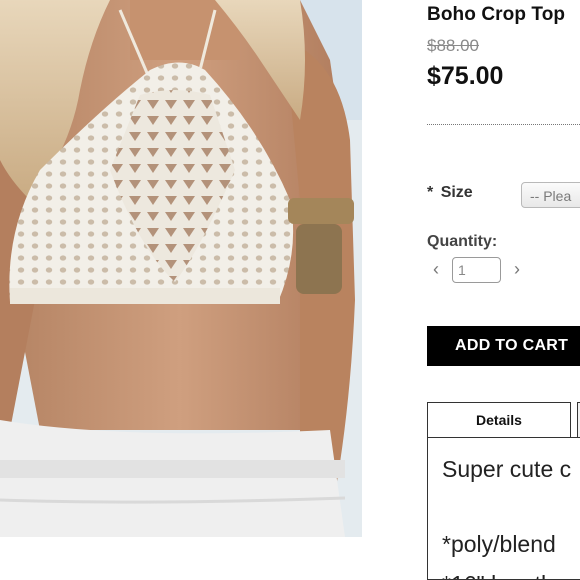 The image size is (580, 580). Describe the element at coordinates (499, 544) in the screenshot. I see `description-line: *poly/blend` at that location.